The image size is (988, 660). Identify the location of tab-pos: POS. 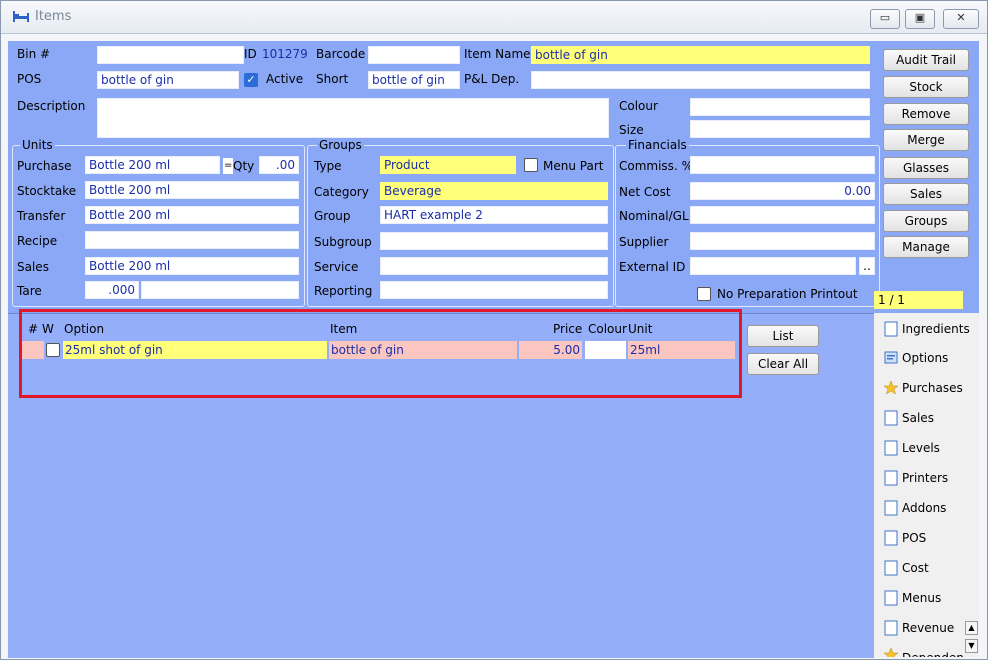
(926, 538).